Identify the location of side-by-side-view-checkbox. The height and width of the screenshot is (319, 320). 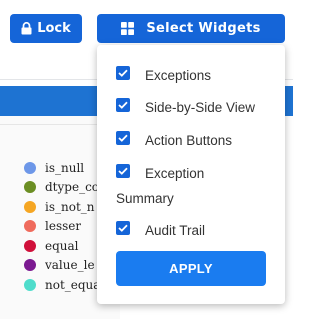
(123, 105).